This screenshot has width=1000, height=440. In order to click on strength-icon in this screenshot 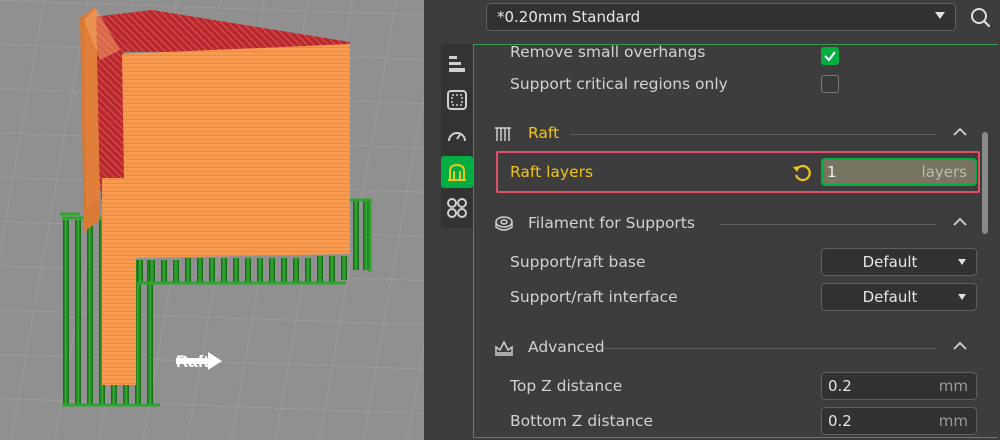, I will do `click(457, 100)`.